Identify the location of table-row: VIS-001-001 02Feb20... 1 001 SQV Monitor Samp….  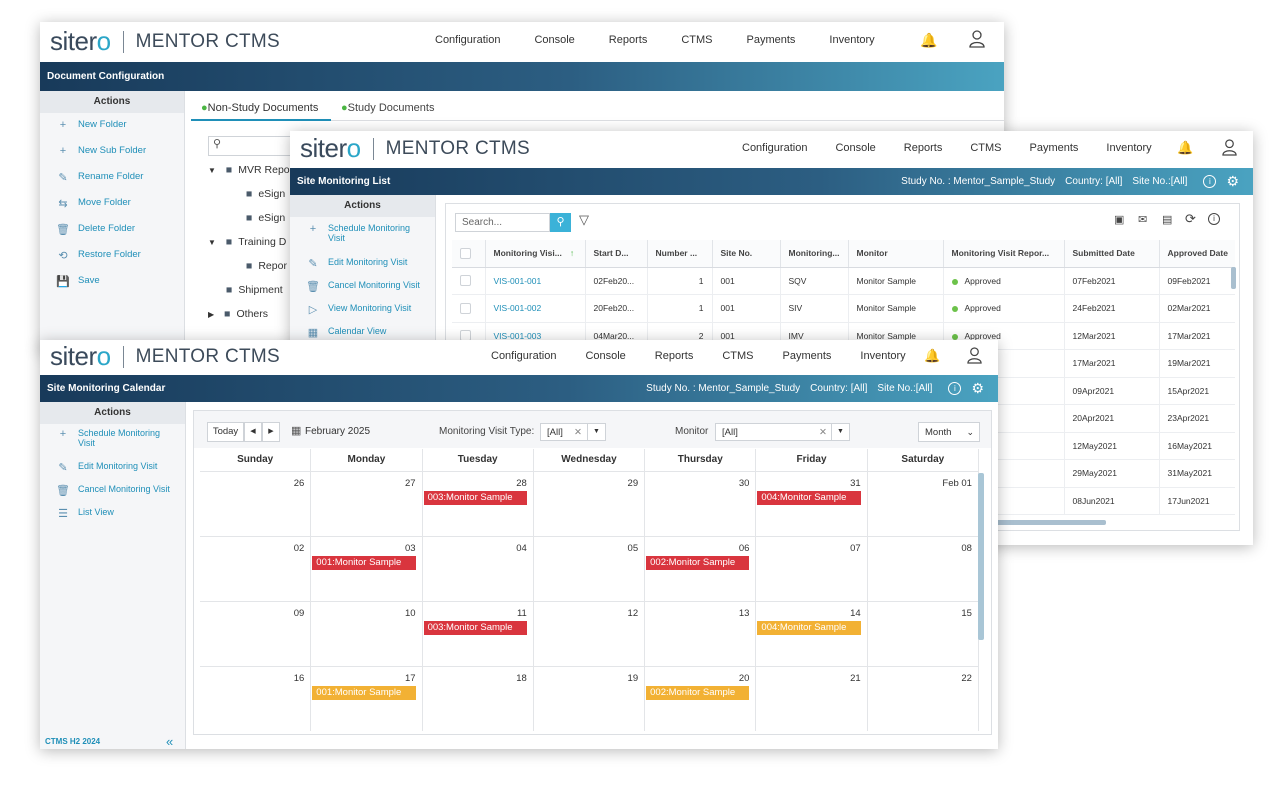
(843, 281).